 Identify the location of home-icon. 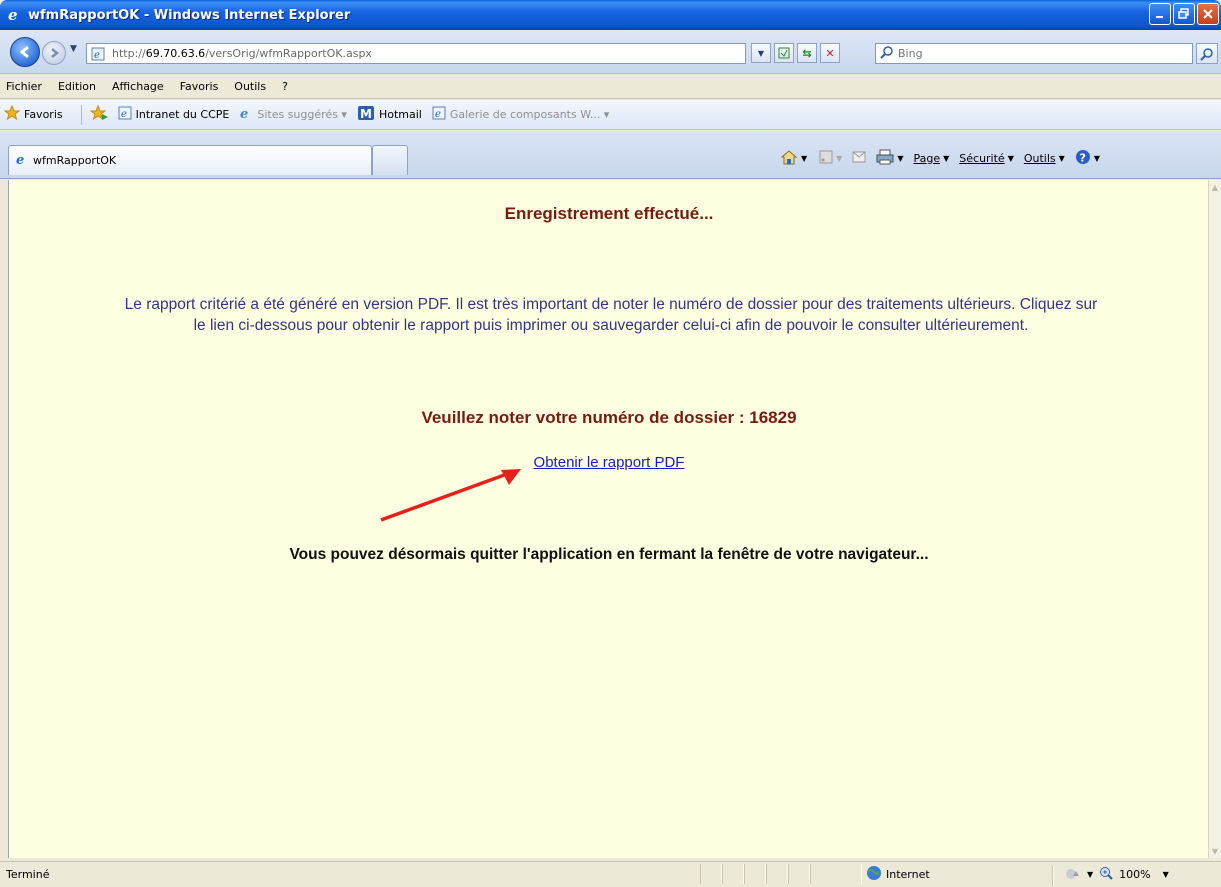
(789, 158).